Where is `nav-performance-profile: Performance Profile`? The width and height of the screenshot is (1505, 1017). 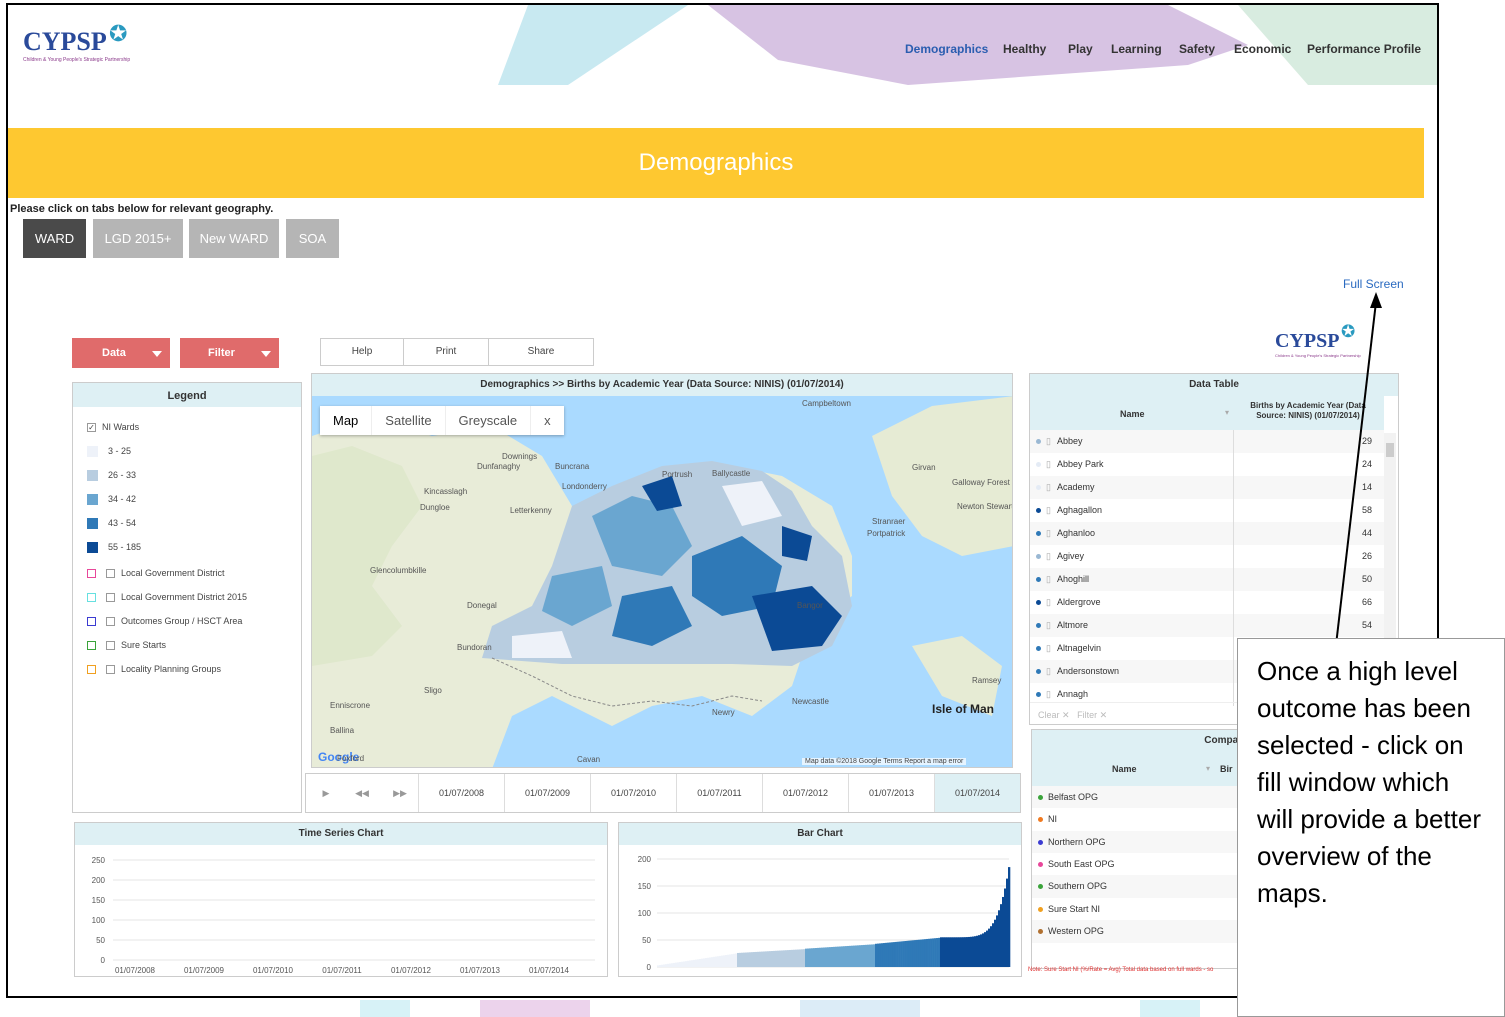 nav-performance-profile: Performance Profile is located at coordinates (1364, 49).